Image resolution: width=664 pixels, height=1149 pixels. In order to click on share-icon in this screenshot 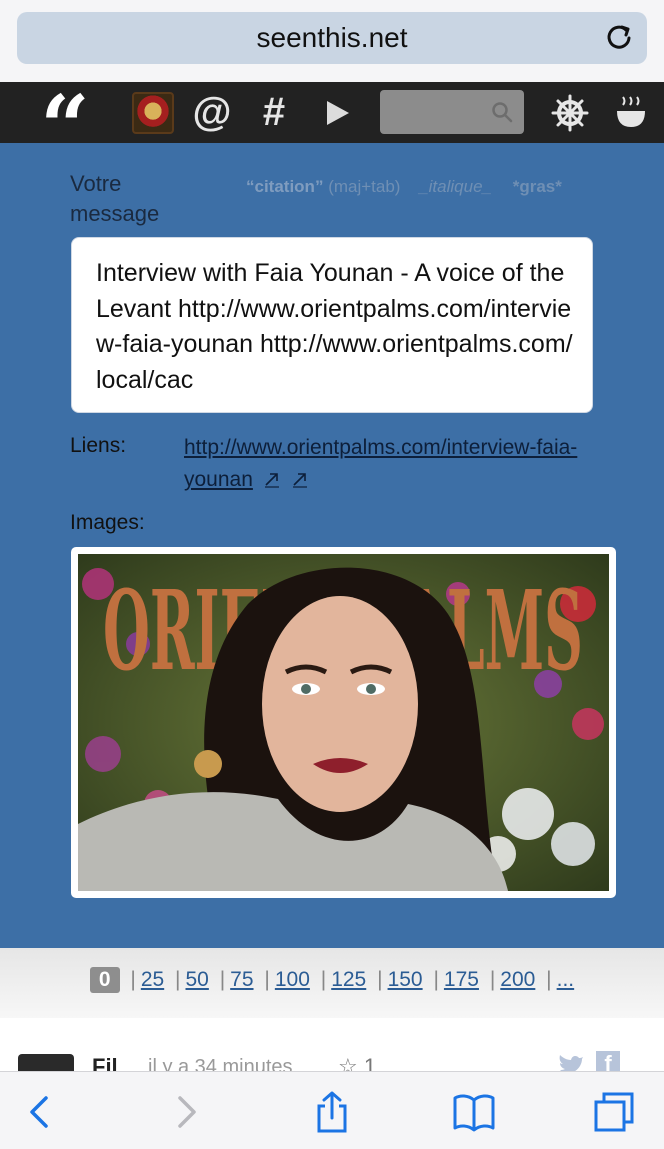, I will do `click(332, 1112)`.